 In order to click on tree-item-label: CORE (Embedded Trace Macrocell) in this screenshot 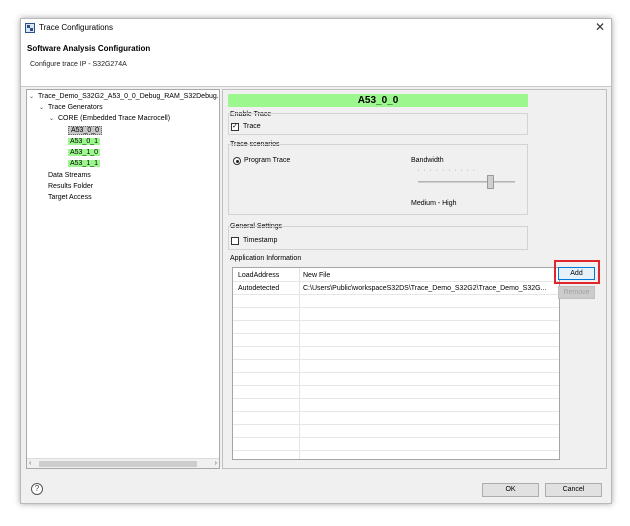, I will do `click(114, 118)`.